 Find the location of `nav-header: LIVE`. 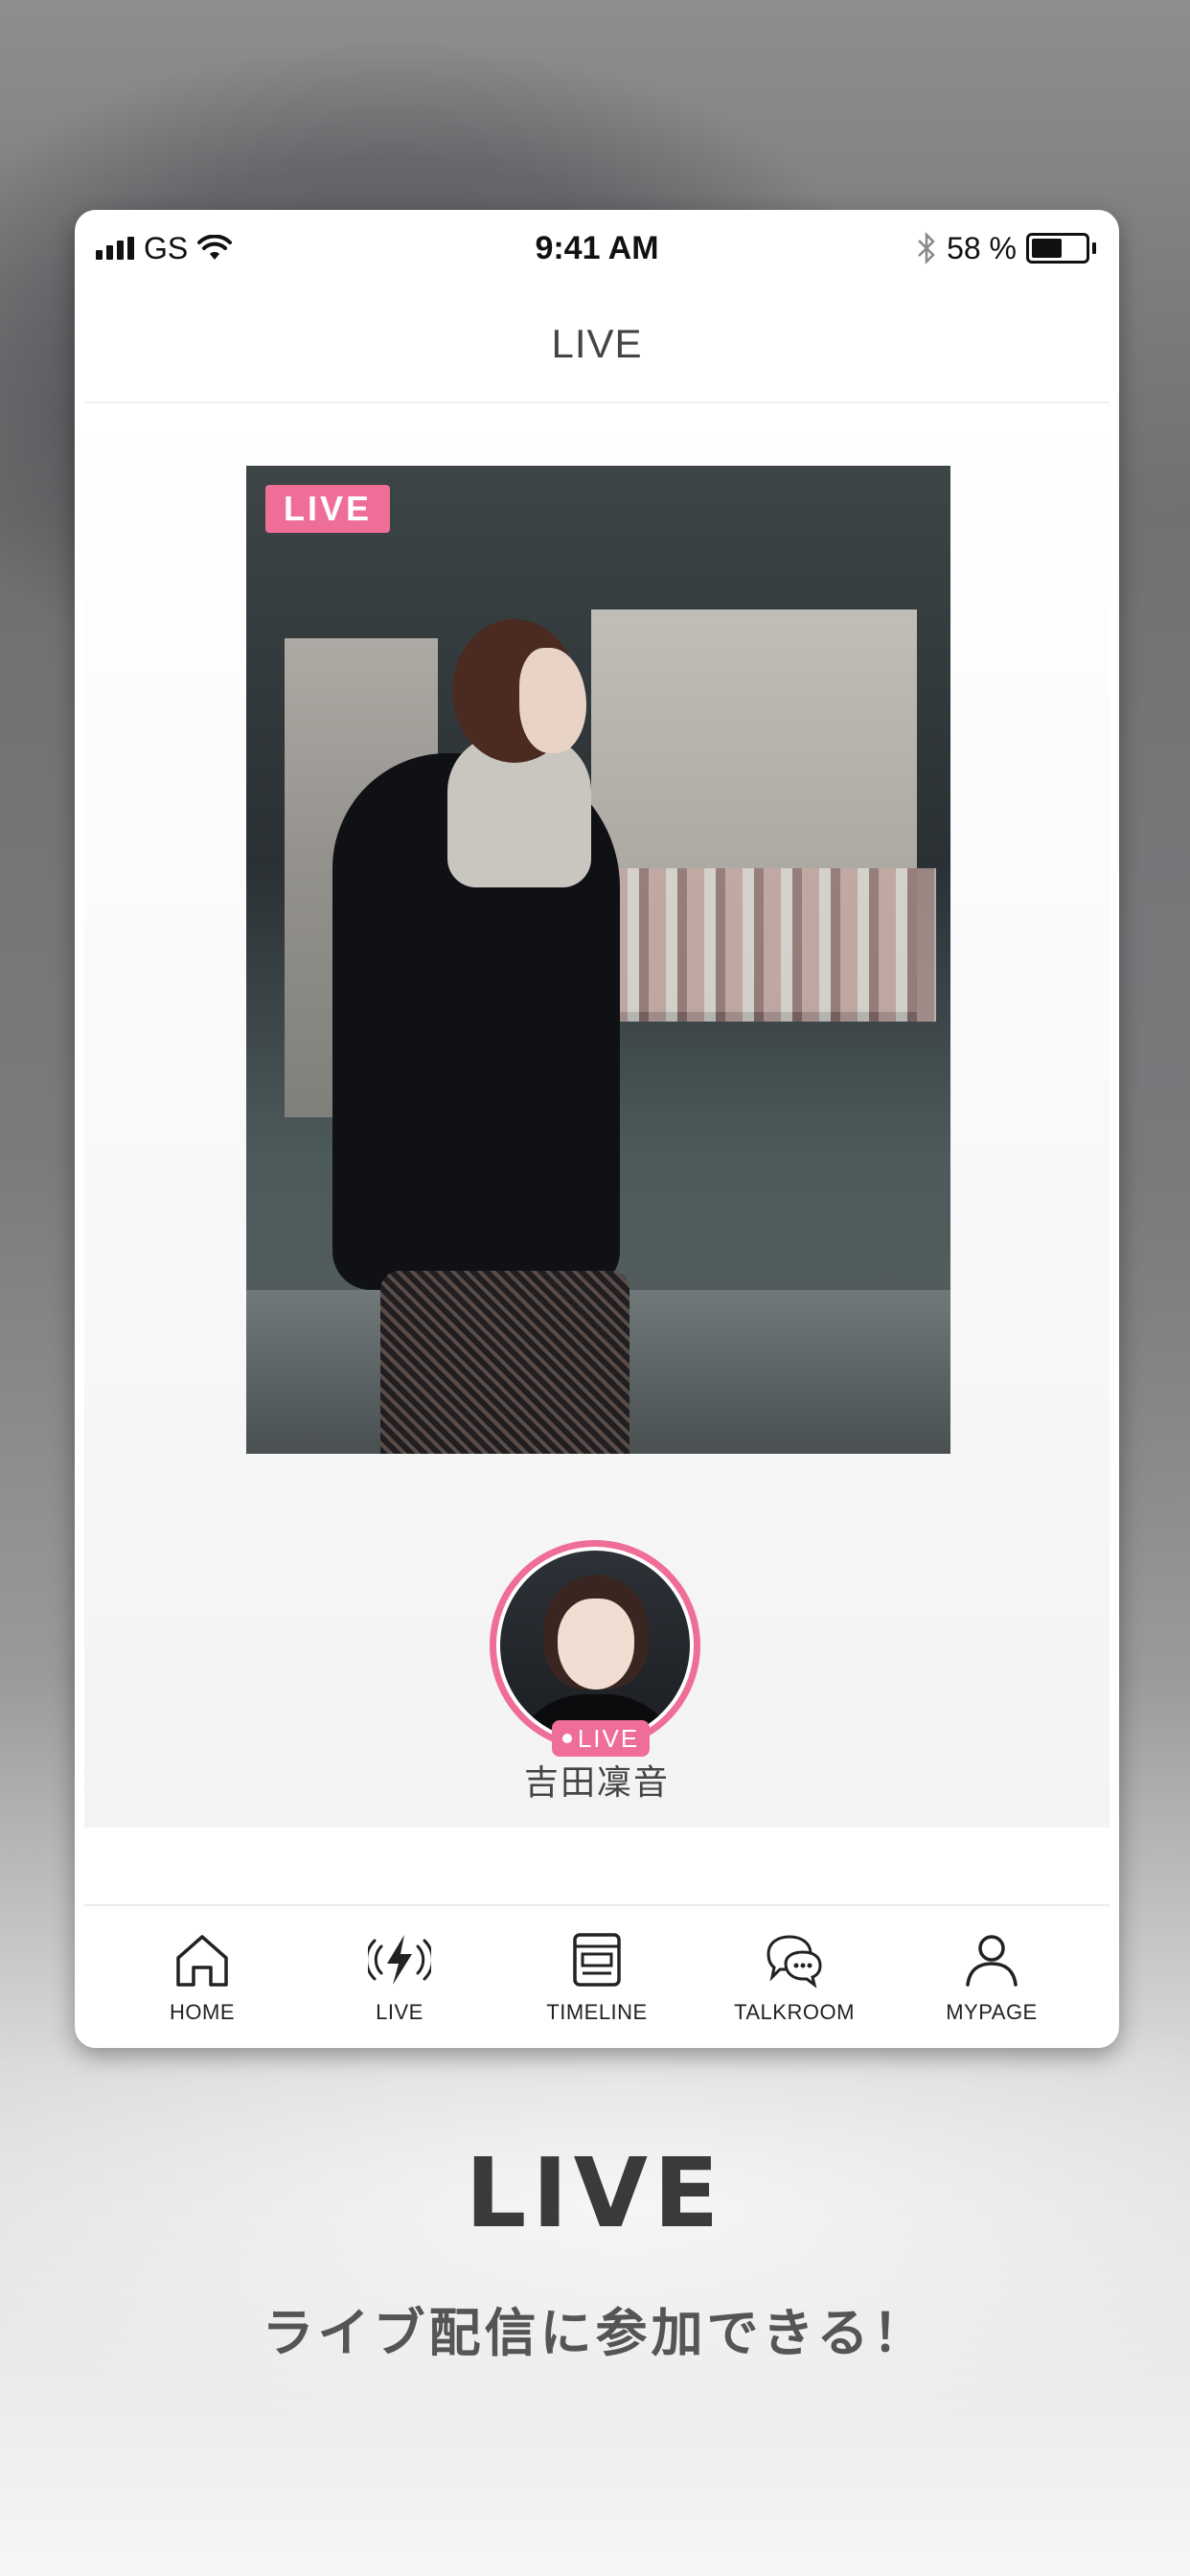

nav-header: LIVE is located at coordinates (597, 345).